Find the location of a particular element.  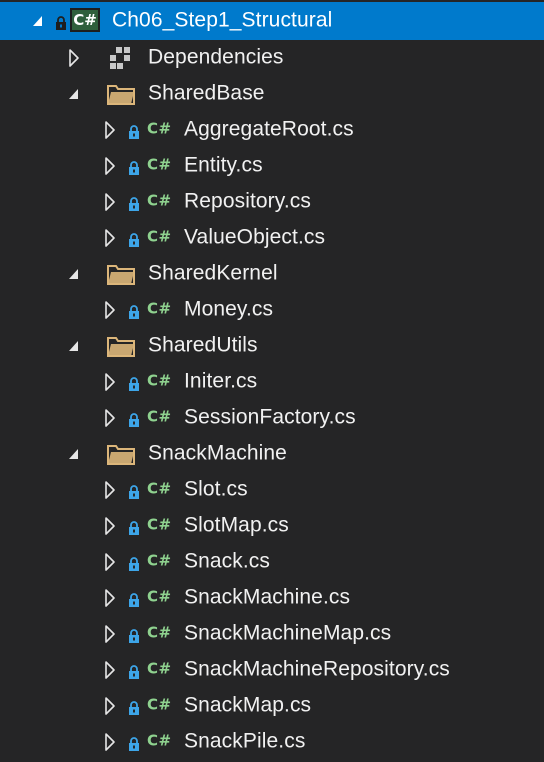

file-node: C# SnackPile.cs is located at coordinates (272, 742).